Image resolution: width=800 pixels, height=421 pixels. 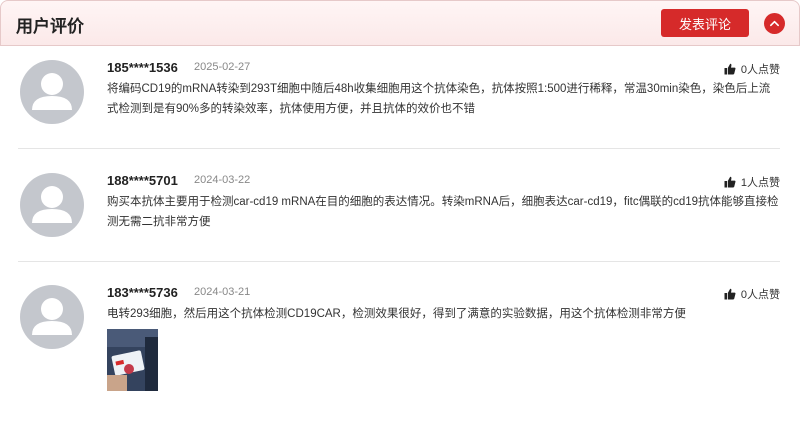 I want to click on review-photo, so click(x=132, y=360).